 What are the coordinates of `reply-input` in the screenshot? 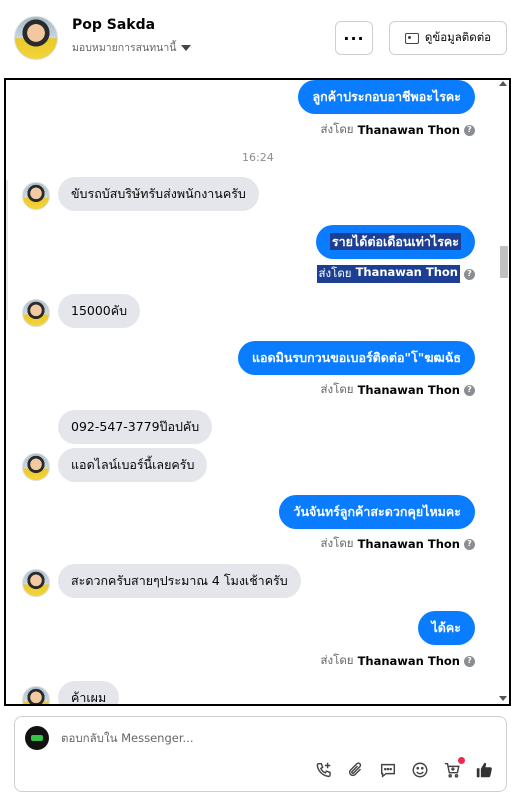 It's located at (271, 738).